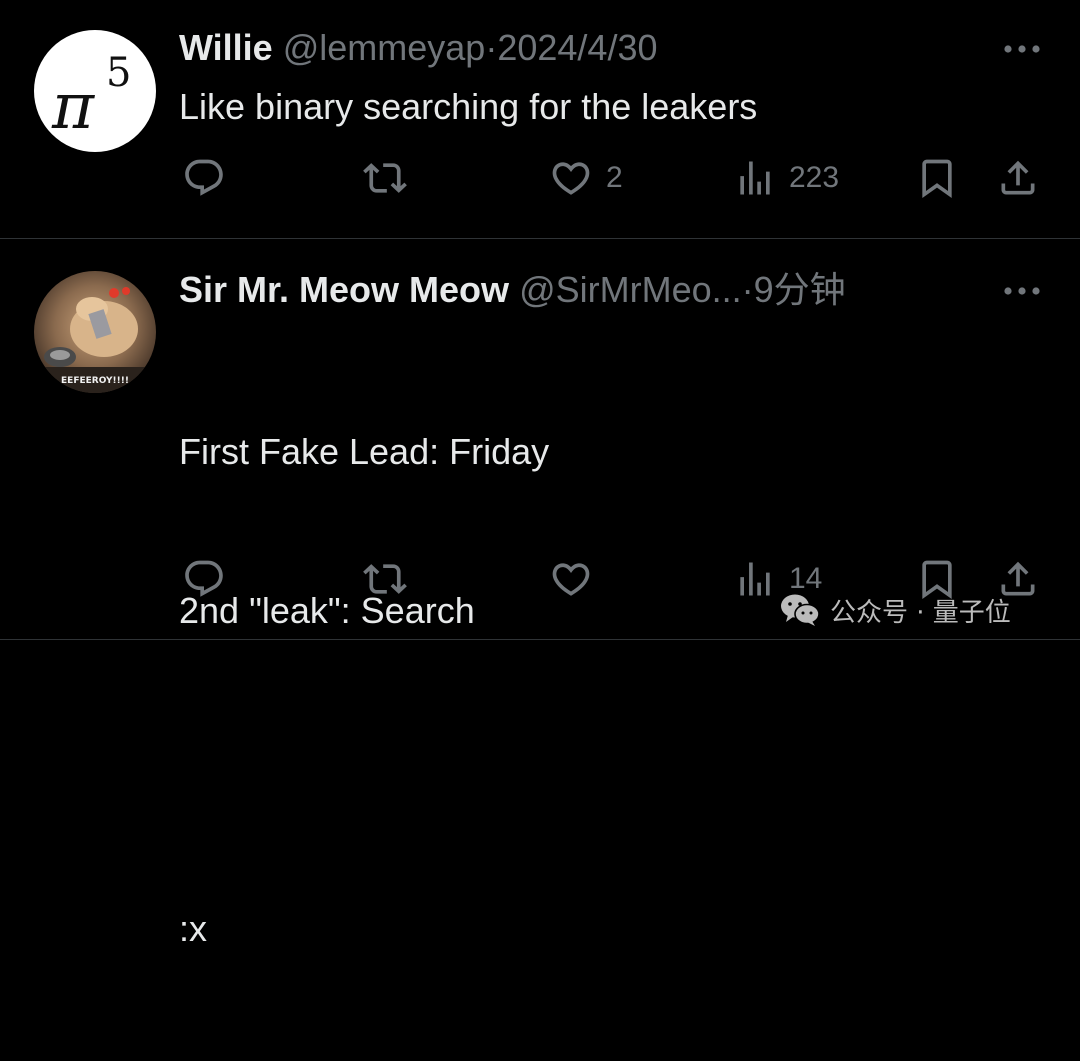 This screenshot has height=1061, width=1080. I want to click on tweet-text-line, so click(364, 769).